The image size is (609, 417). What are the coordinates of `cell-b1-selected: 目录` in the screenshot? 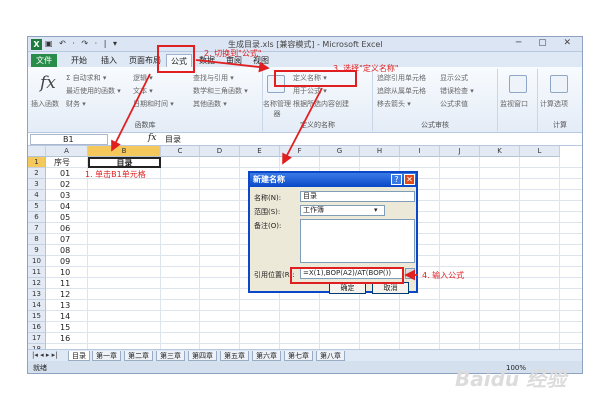 It's located at (124, 162).